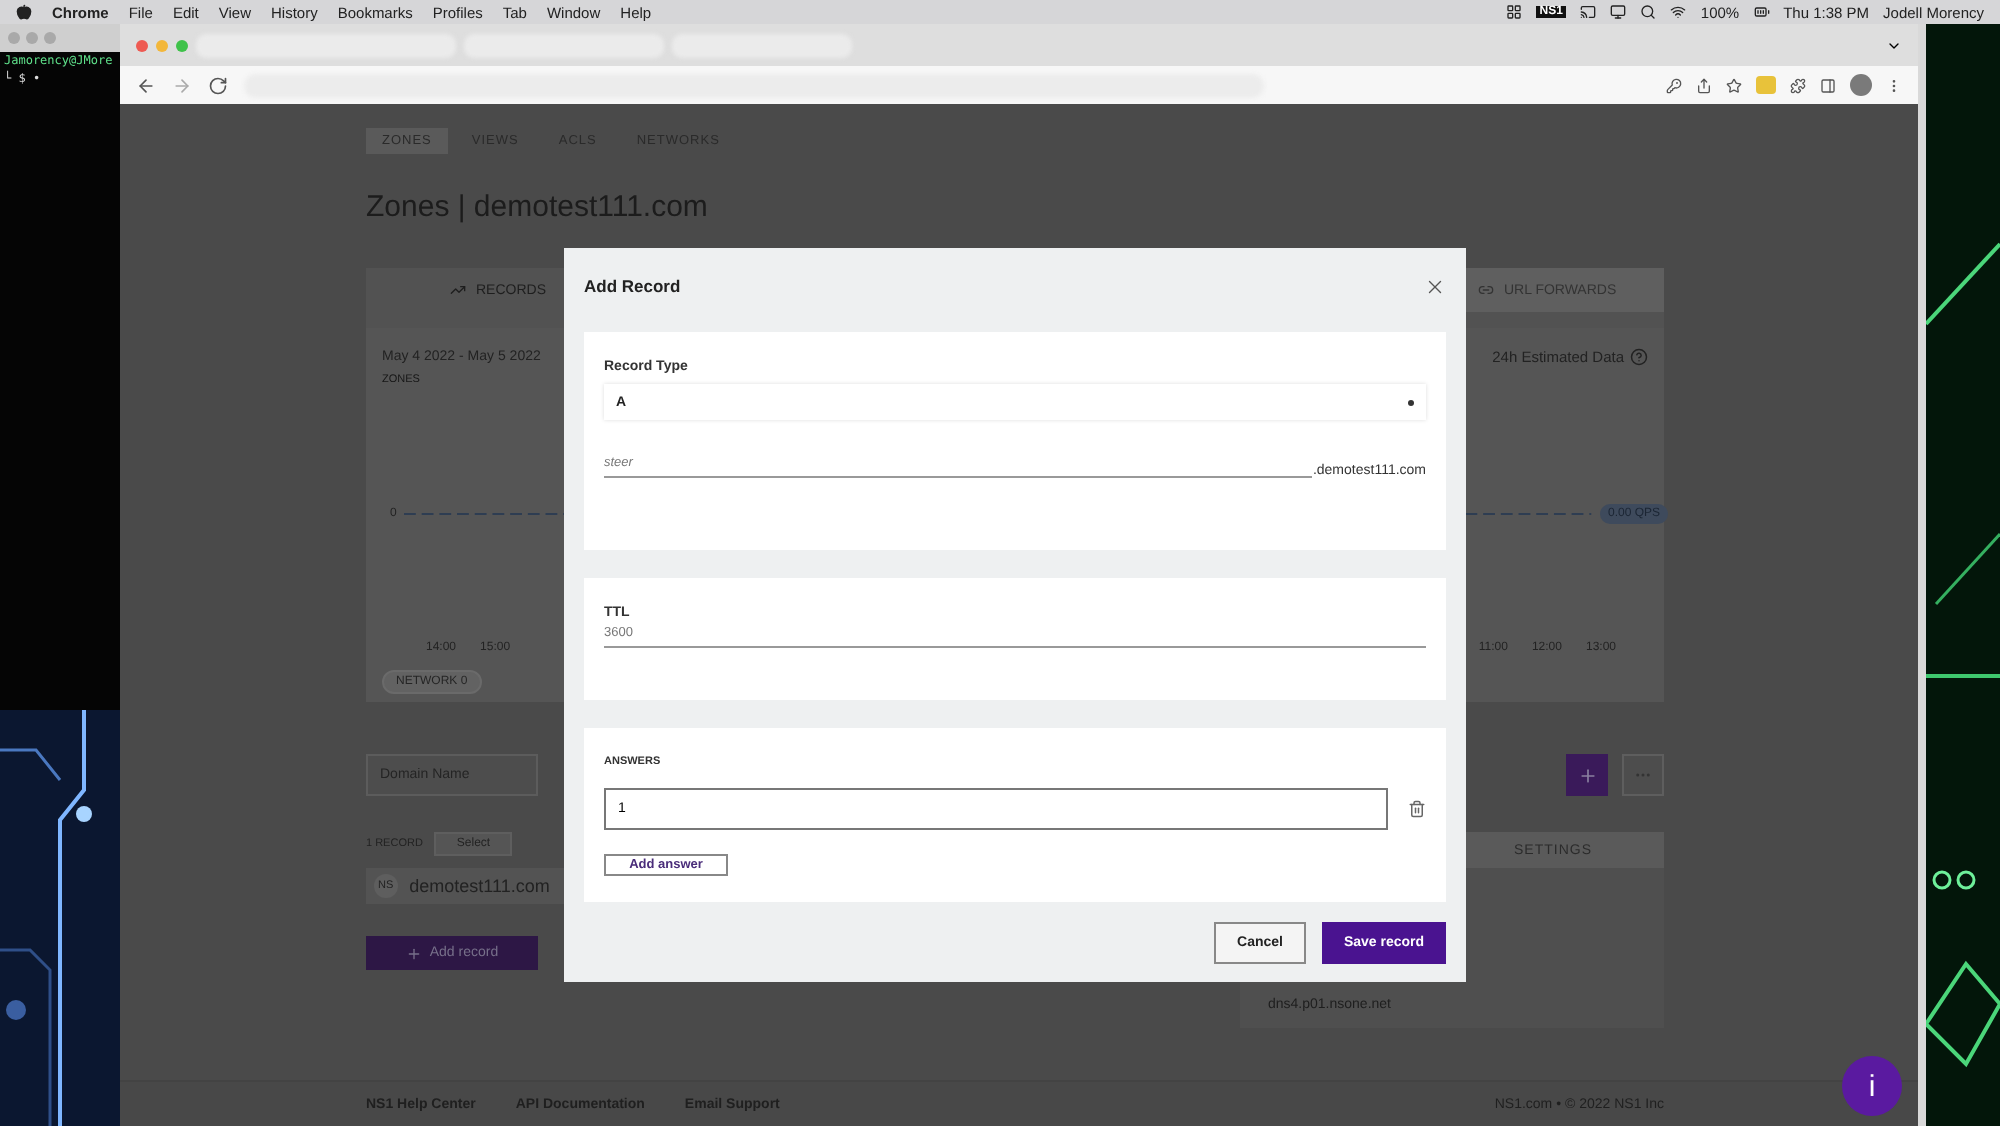  I want to click on trash-icon, so click(1417, 809).